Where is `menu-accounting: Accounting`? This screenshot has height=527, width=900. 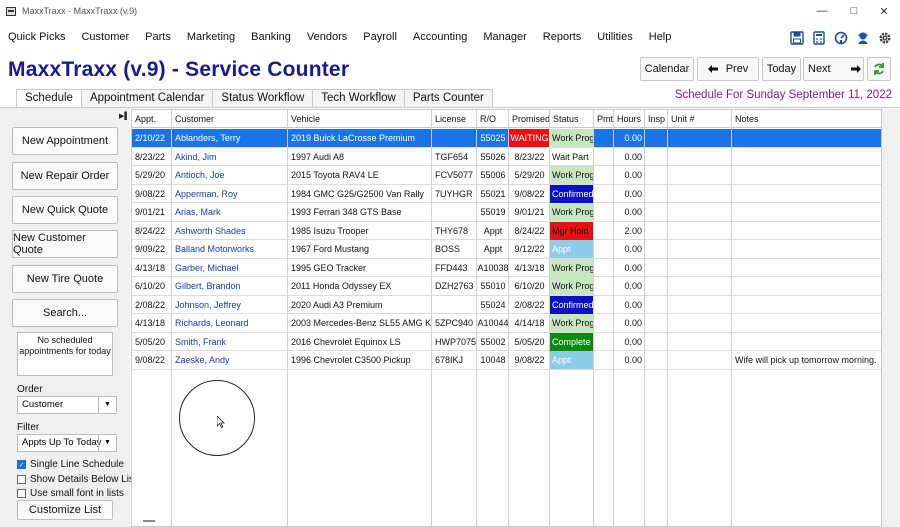 menu-accounting: Accounting is located at coordinates (440, 37).